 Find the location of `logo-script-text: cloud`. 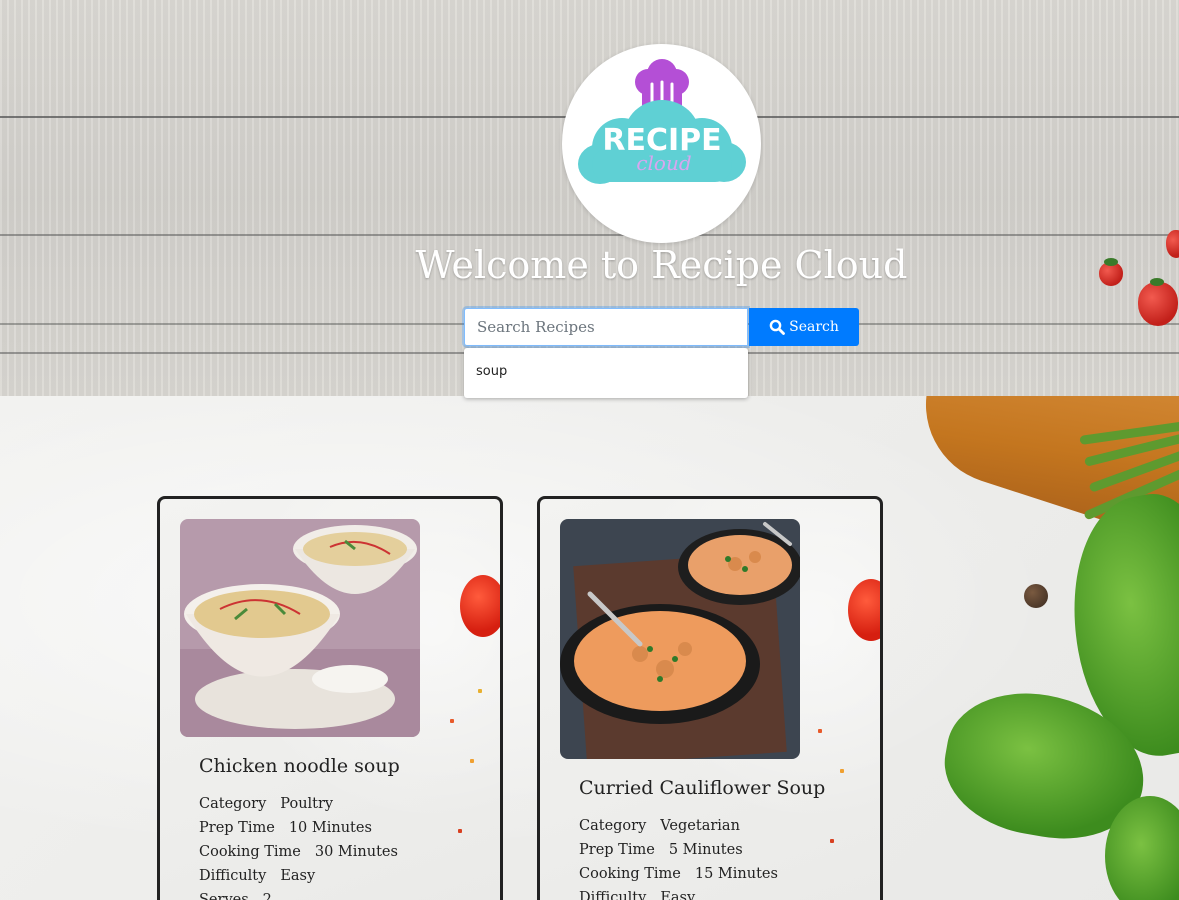

logo-script-text: cloud is located at coordinates (663, 163).